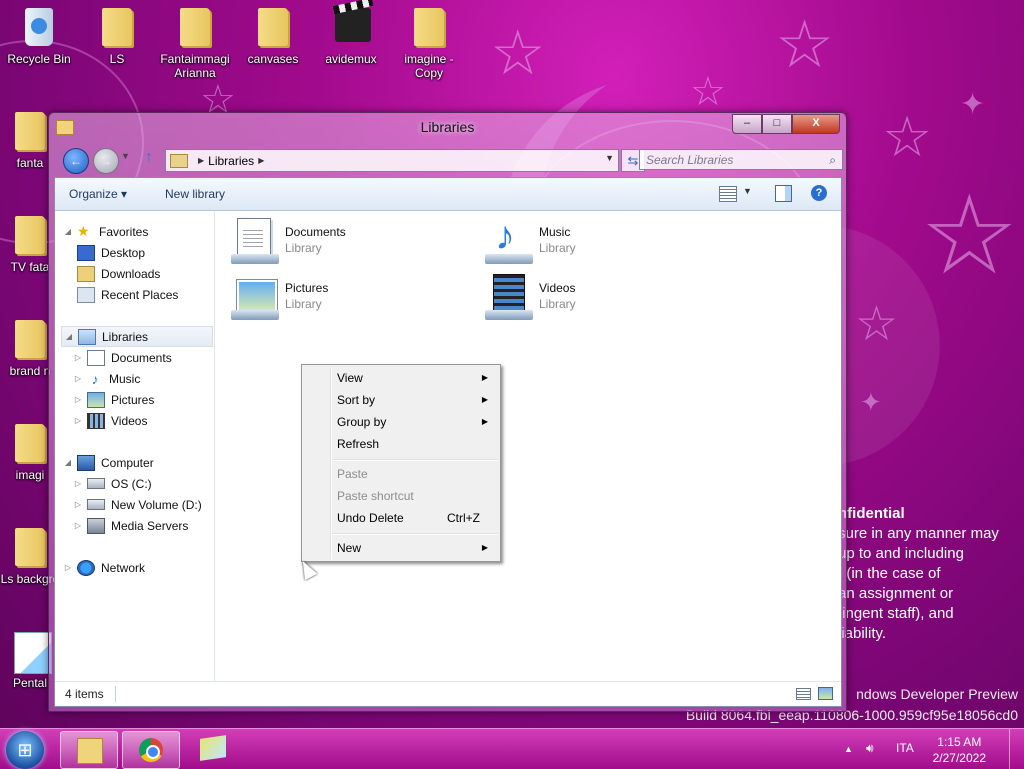 This screenshot has width=1024, height=769. I want to click on menu-item-paste: Paste, so click(352, 474).